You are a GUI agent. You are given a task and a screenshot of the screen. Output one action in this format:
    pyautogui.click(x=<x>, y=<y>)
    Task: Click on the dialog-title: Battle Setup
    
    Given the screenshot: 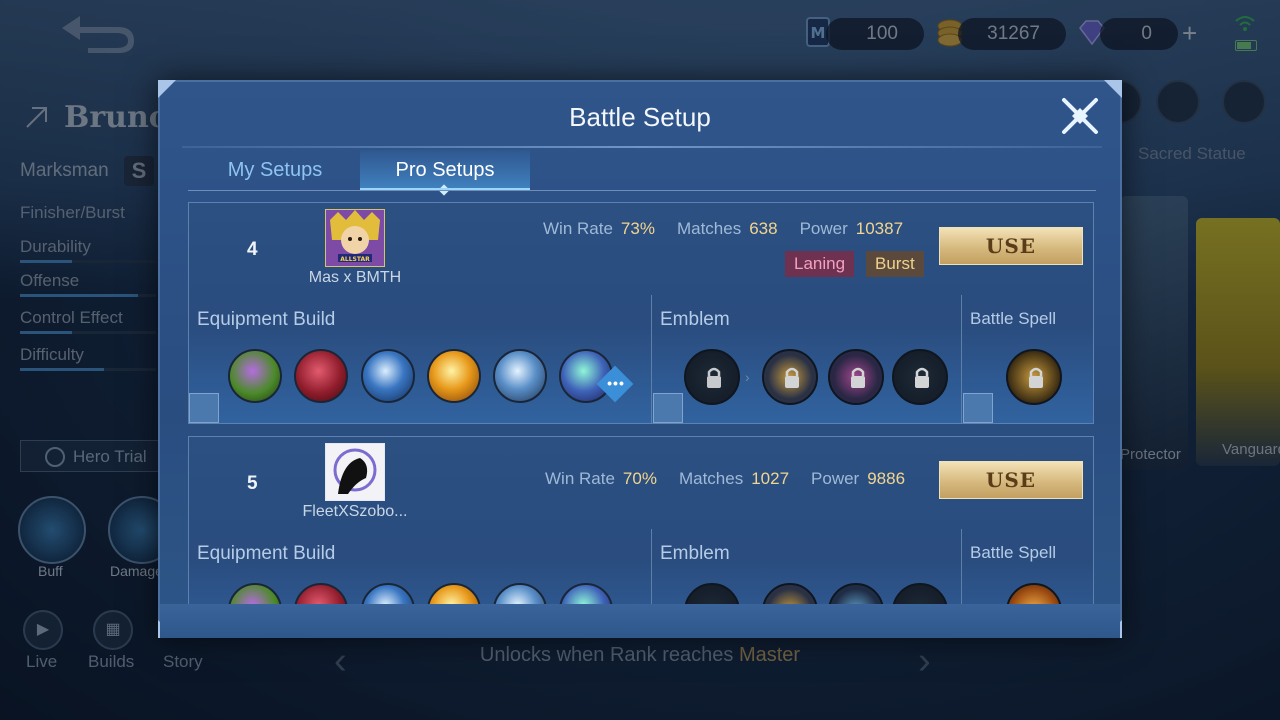 What is the action you would take?
    pyautogui.click(x=640, y=117)
    